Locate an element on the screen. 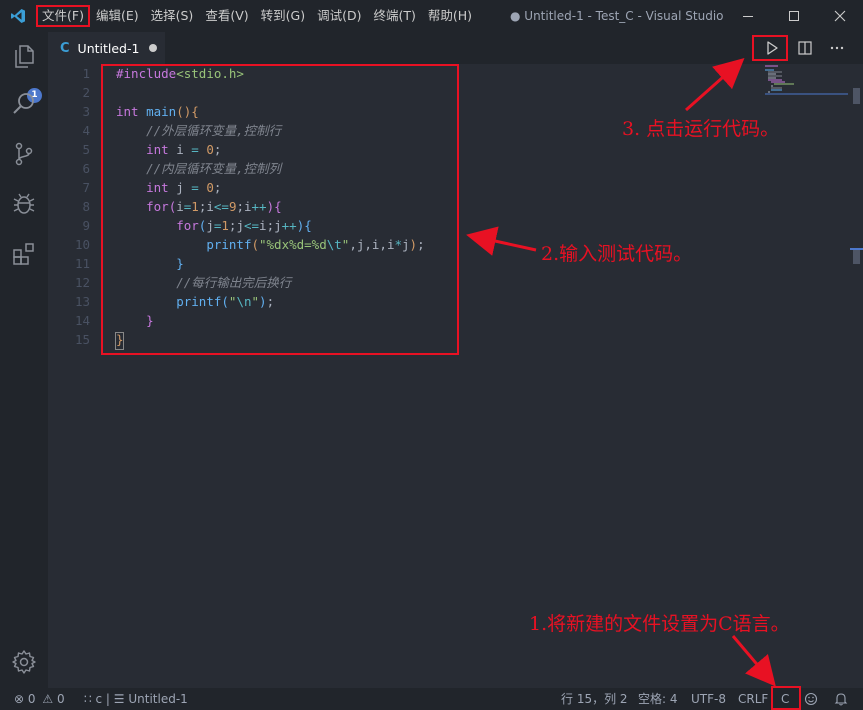 The image size is (863, 710). annotation-step1: 1.将新建的文件设置为C语言。 is located at coordinates (659, 624).